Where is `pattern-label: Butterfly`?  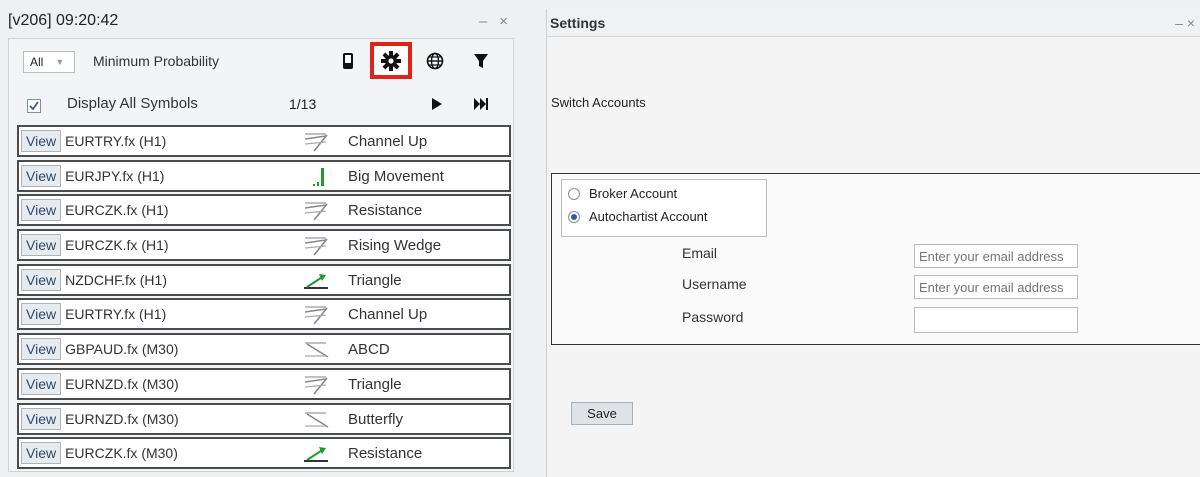
pattern-label: Butterfly is located at coordinates (376, 419).